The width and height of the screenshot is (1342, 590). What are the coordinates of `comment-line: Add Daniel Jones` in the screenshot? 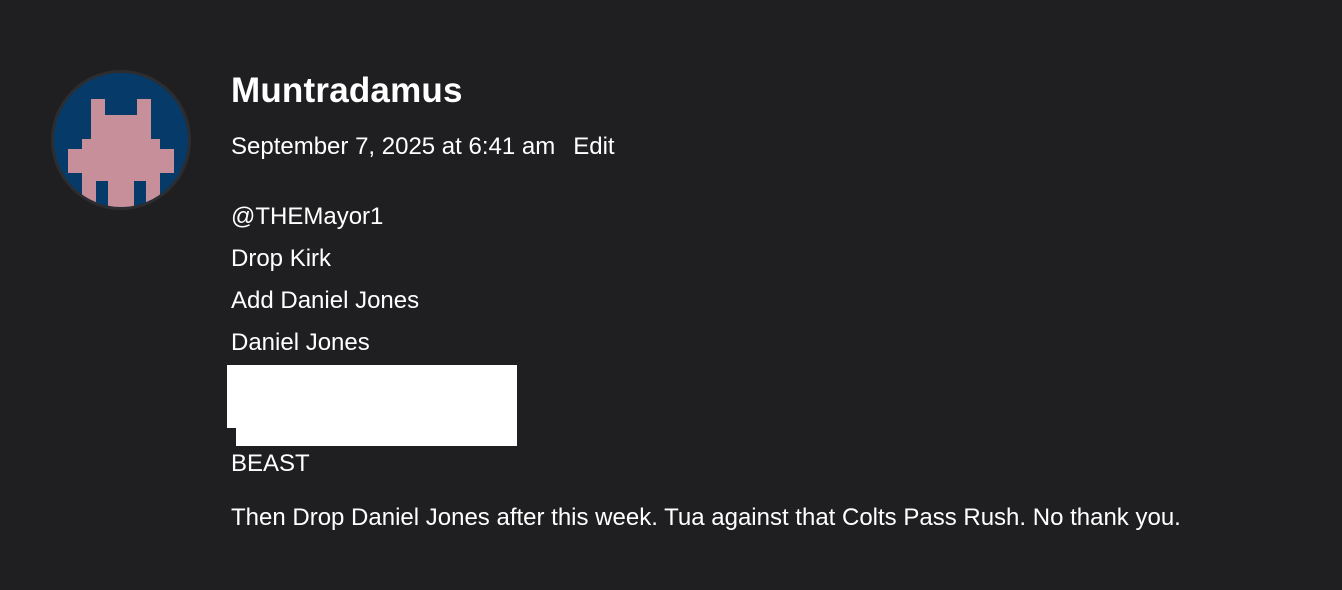 It's located at (325, 300).